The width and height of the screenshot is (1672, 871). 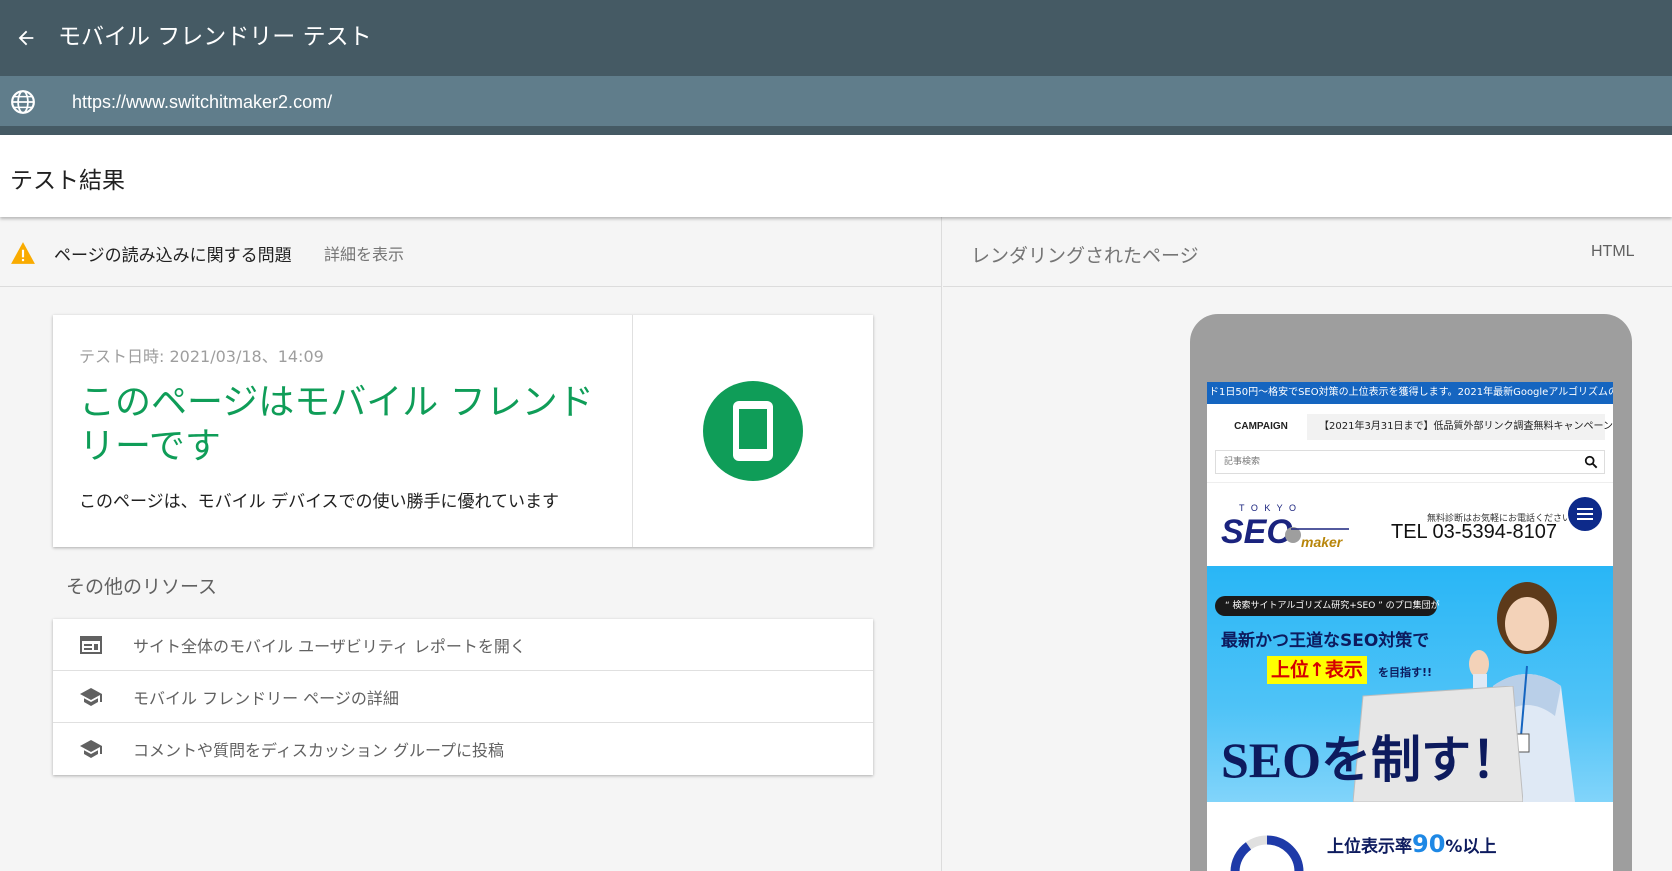 I want to click on show-details-link: 詳細を表示, so click(x=364, y=253).